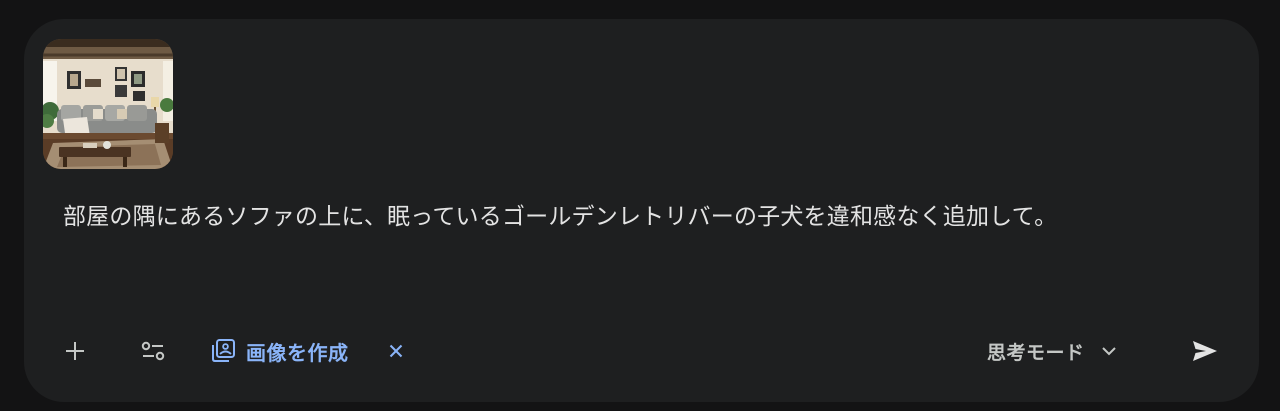  Describe the element at coordinates (297, 352) in the screenshot. I see `create-image-label: 画像を作成` at that location.